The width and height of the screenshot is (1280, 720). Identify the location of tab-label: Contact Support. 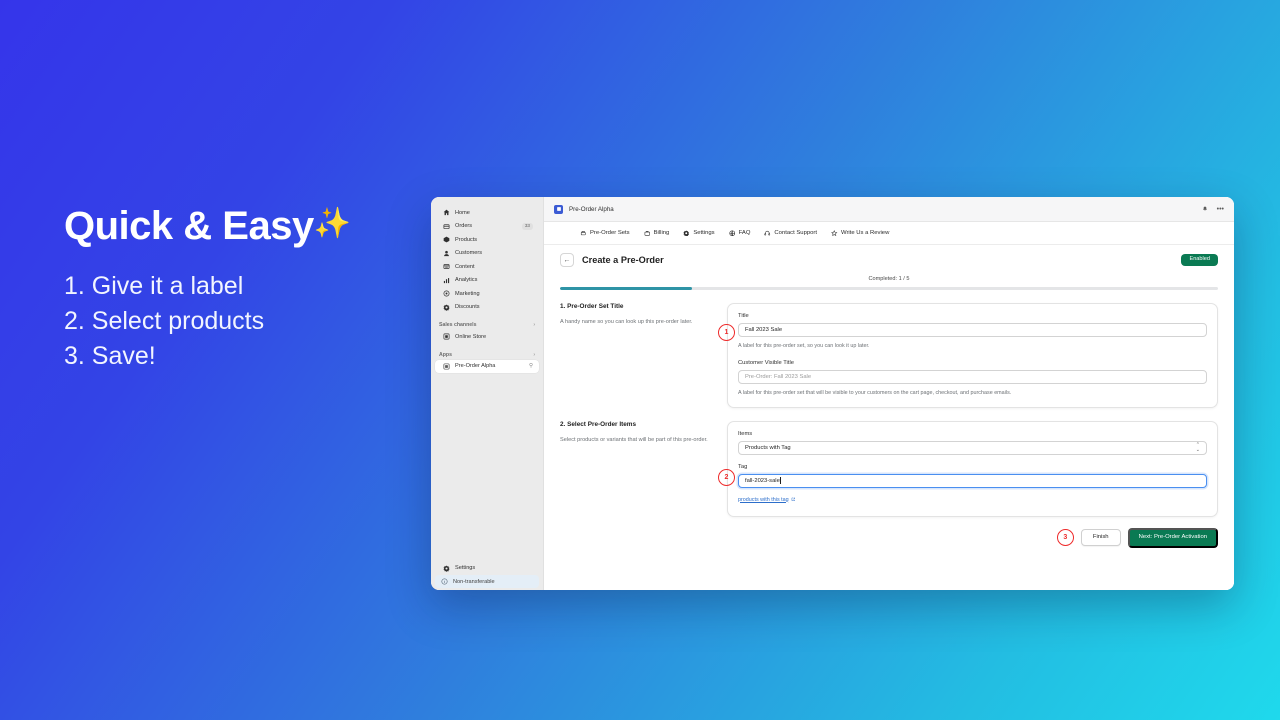
(795, 233).